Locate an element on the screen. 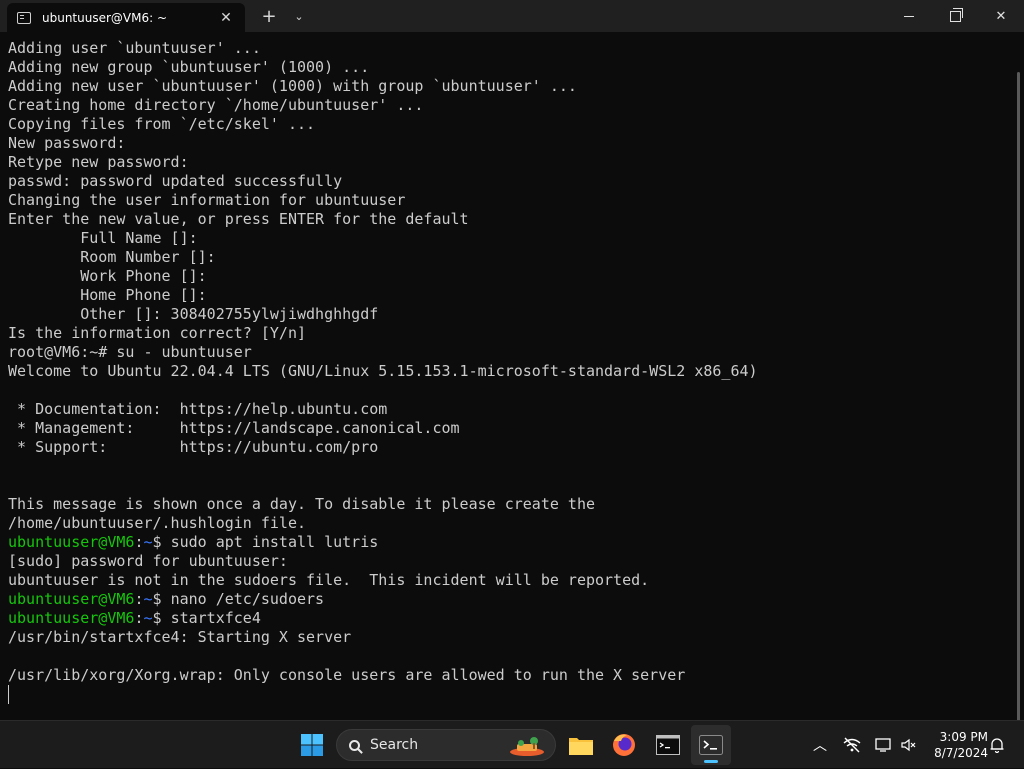 The height and width of the screenshot is (769, 1024). tab-title: ubuntuuser@VM6: ~ is located at coordinates (105, 17).